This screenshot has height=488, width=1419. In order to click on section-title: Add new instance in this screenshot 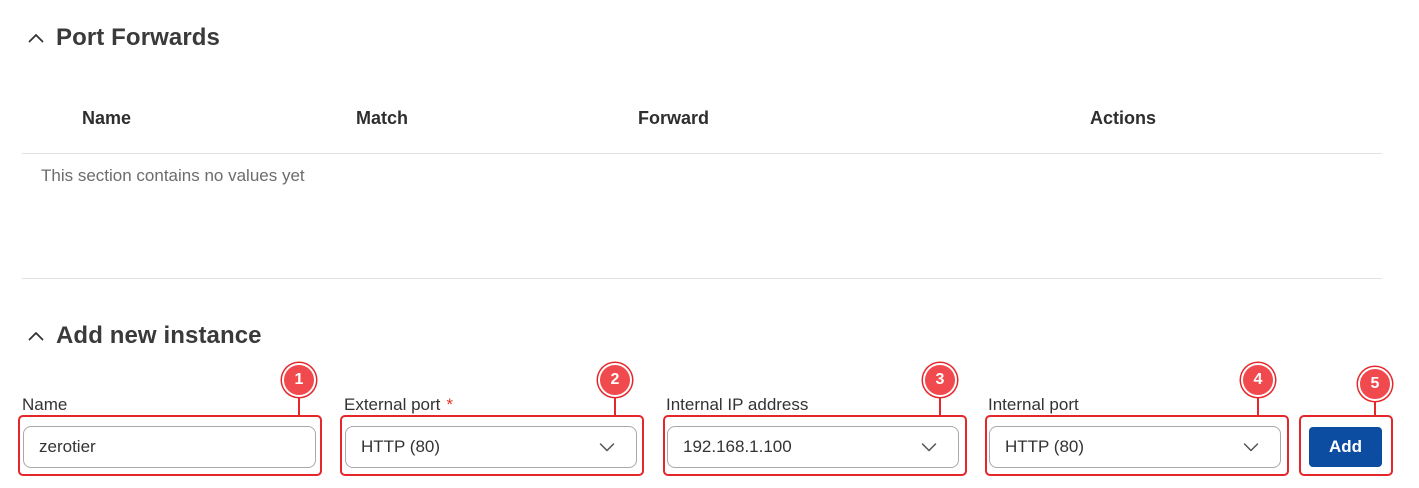, I will do `click(159, 335)`.